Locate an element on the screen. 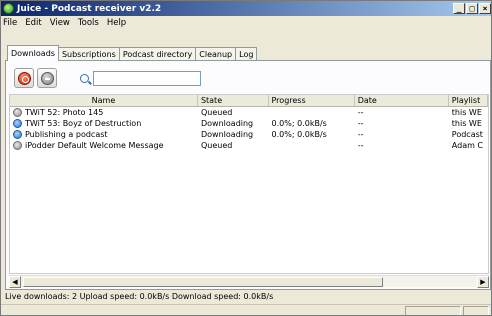 This screenshot has height=316, width=492. menu-tools: Tools is located at coordinates (88, 23).